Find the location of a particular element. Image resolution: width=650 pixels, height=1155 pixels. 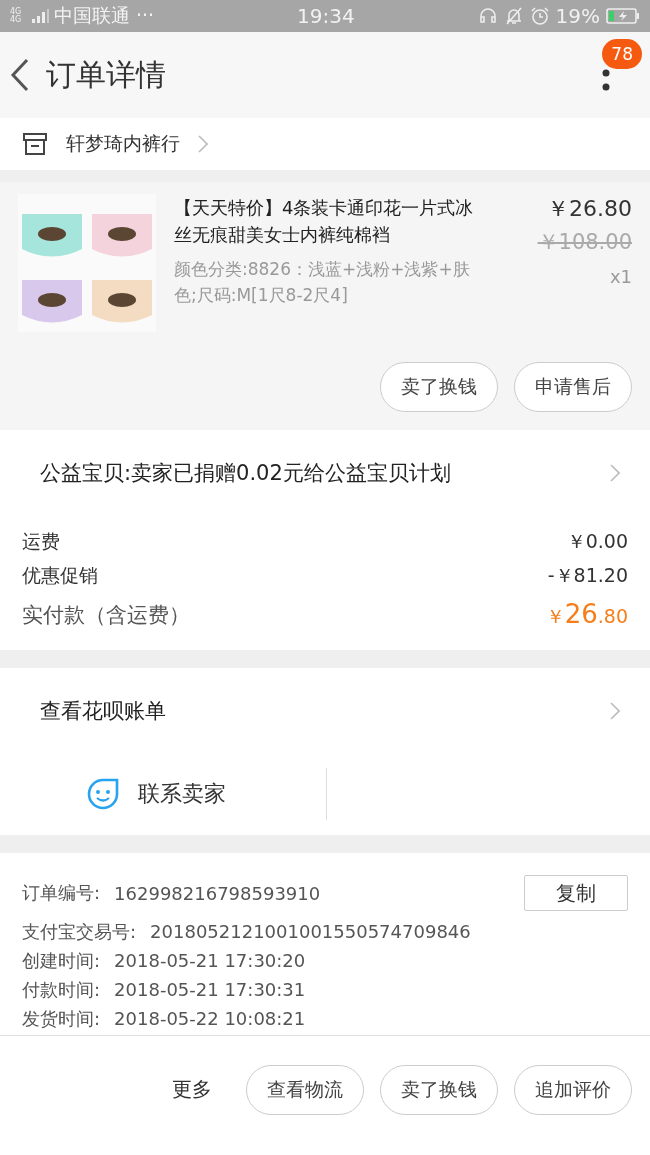

quantity: x1 is located at coordinates (620, 276).